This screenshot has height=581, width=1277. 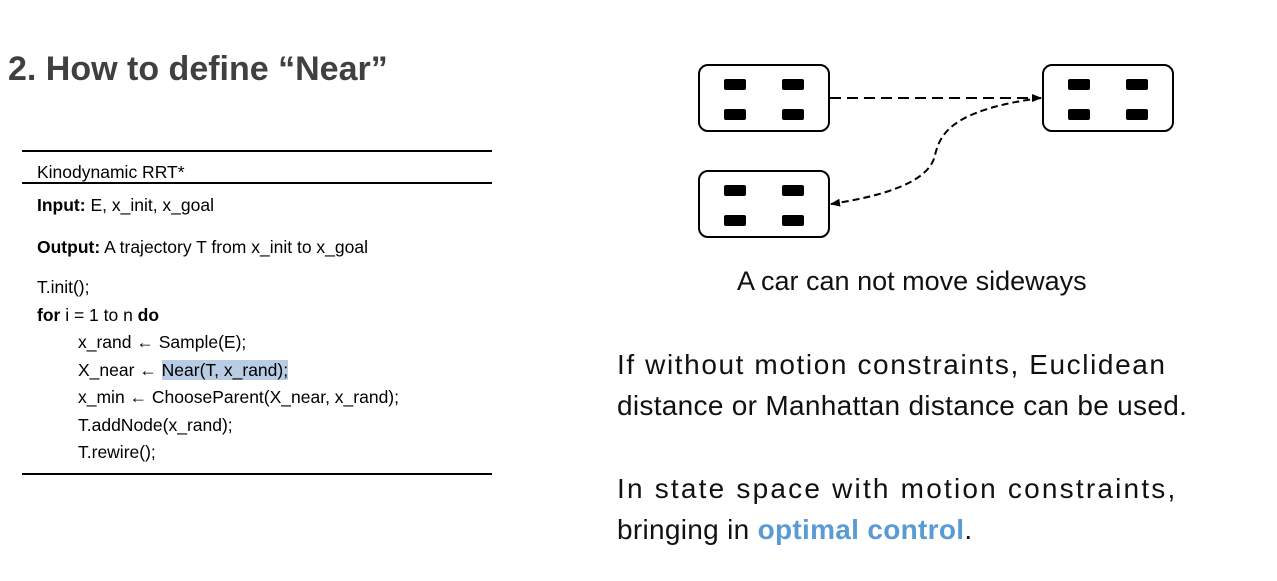 I want to click on near-prefix: X_near ←, so click(x=120, y=369).